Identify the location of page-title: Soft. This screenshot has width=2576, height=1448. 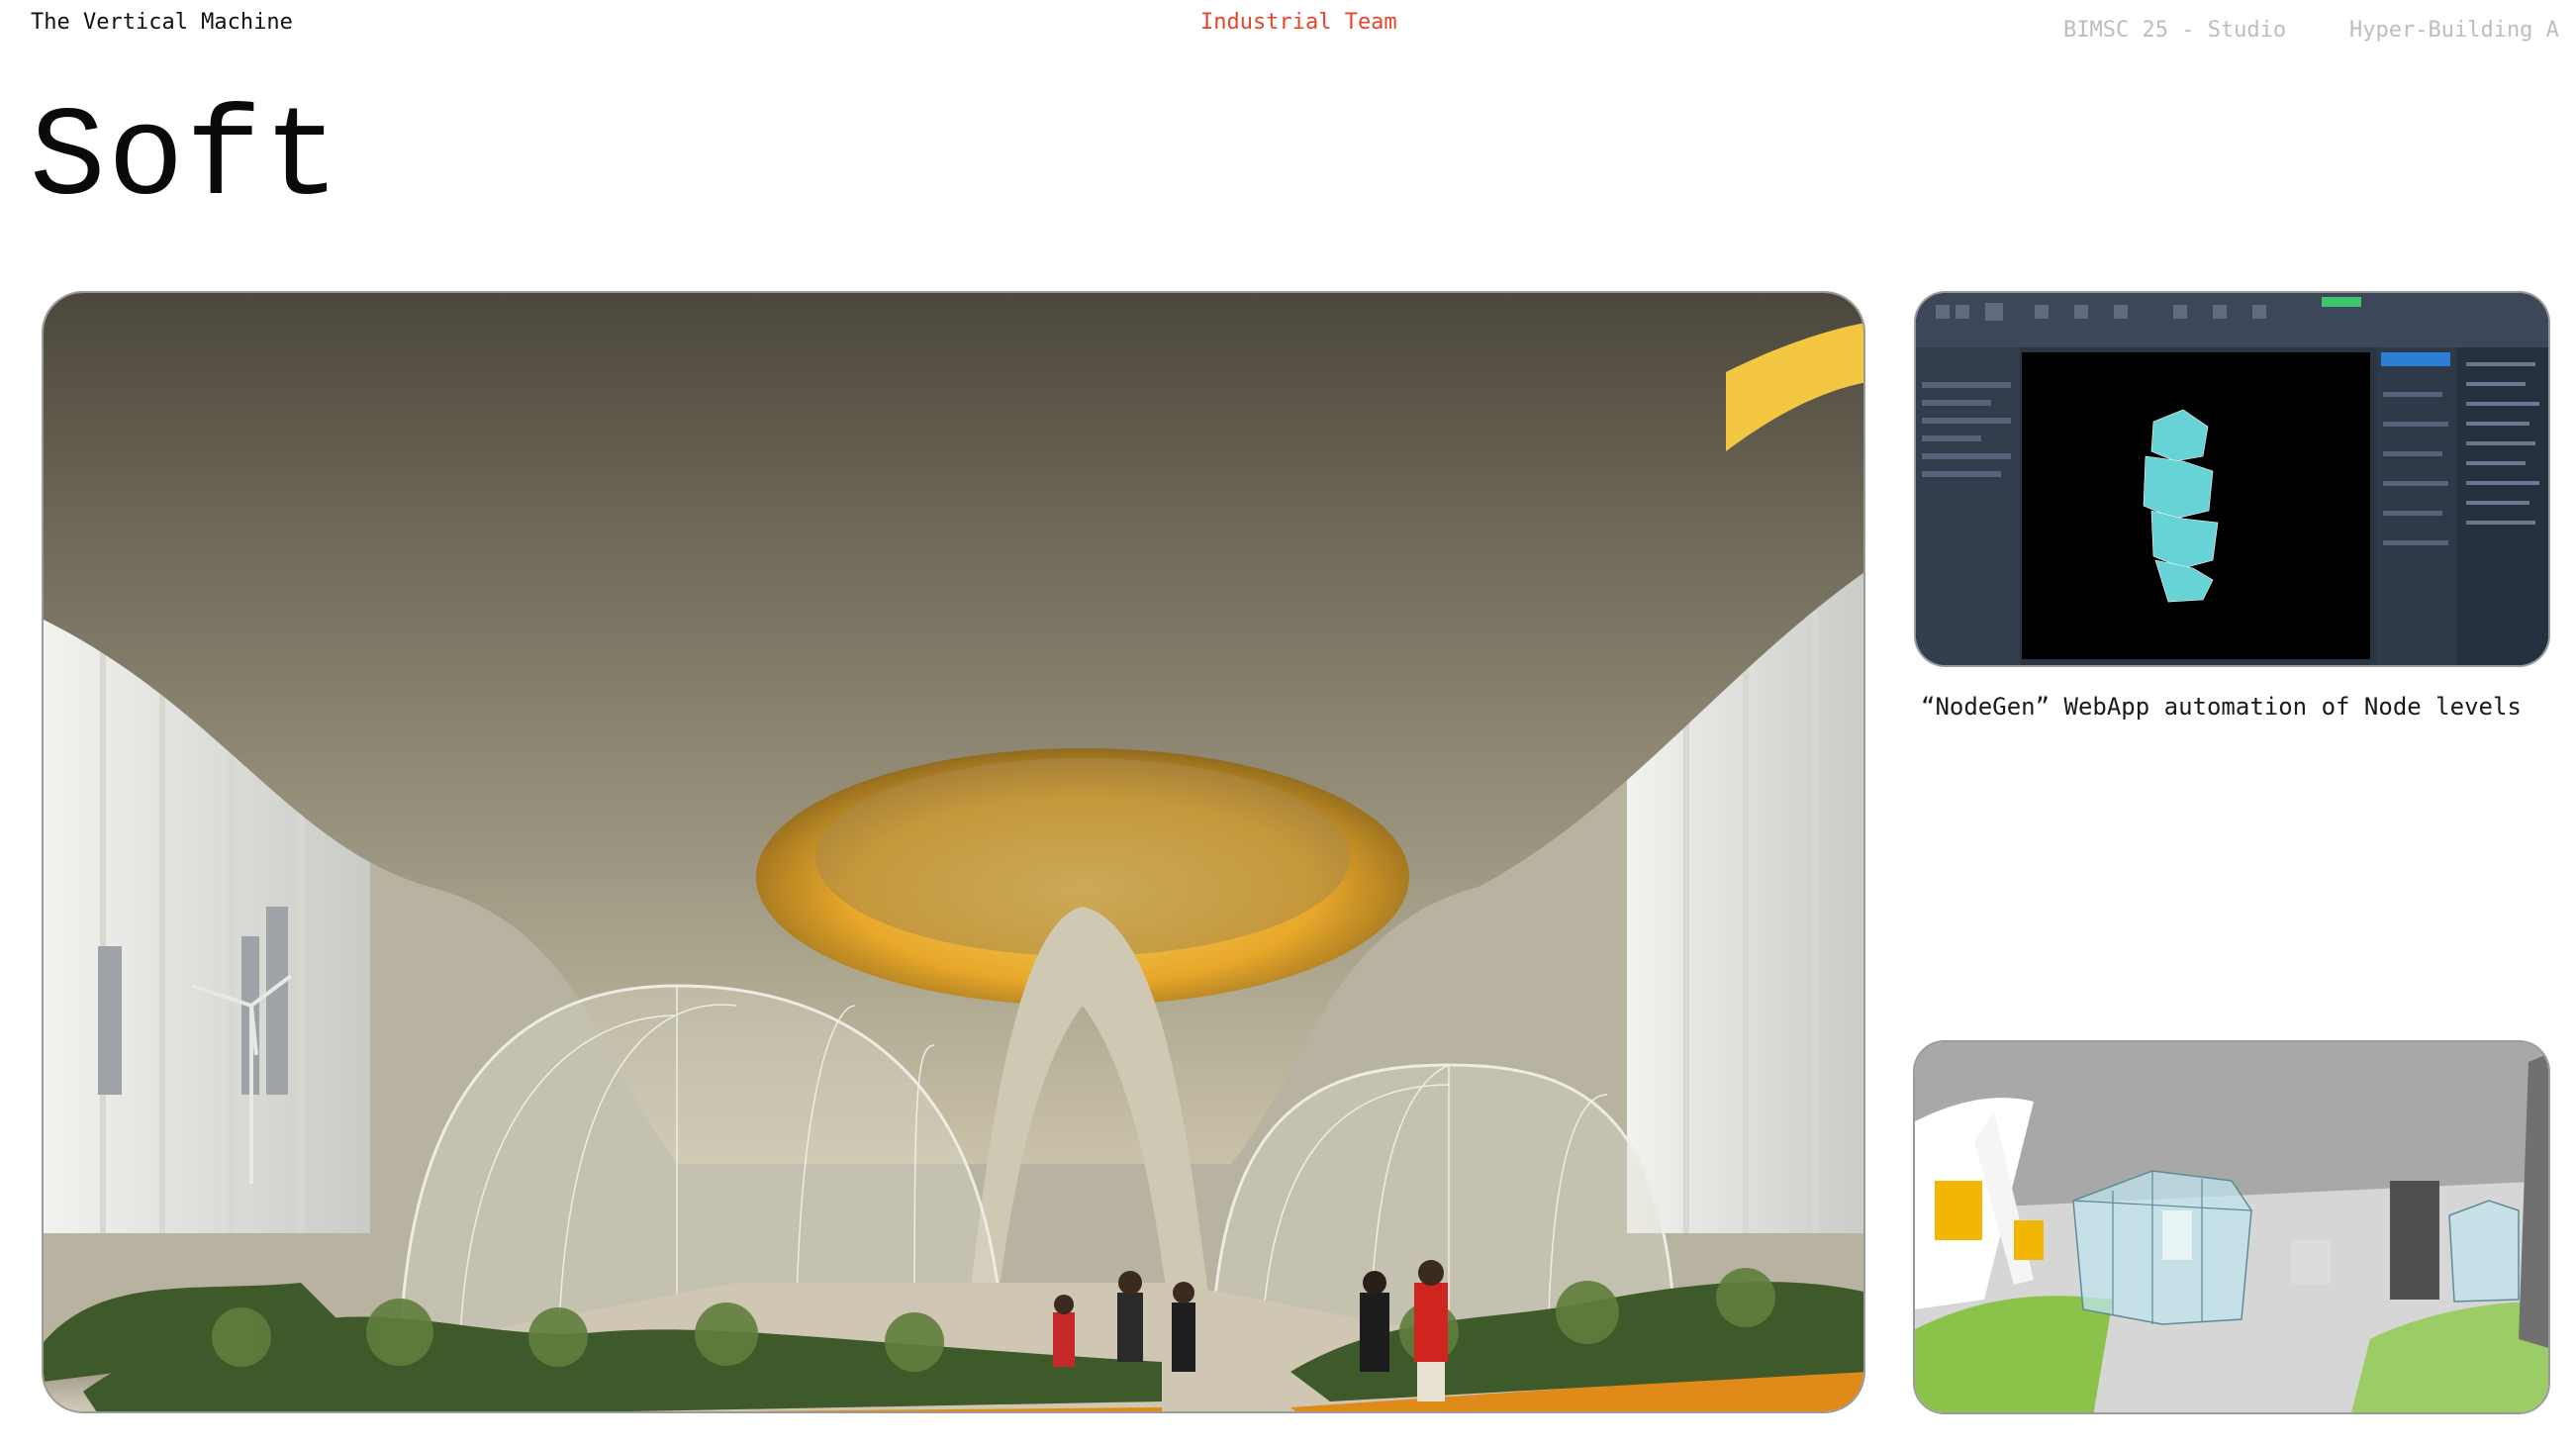
(186, 160).